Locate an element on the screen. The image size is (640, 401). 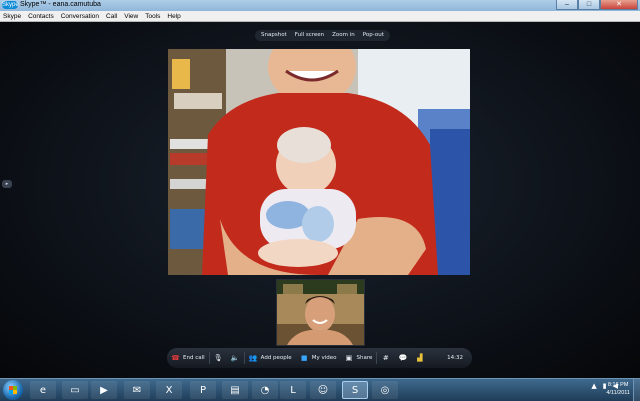
show-hidden-icons-button: ▲ is located at coordinates (593, 386).